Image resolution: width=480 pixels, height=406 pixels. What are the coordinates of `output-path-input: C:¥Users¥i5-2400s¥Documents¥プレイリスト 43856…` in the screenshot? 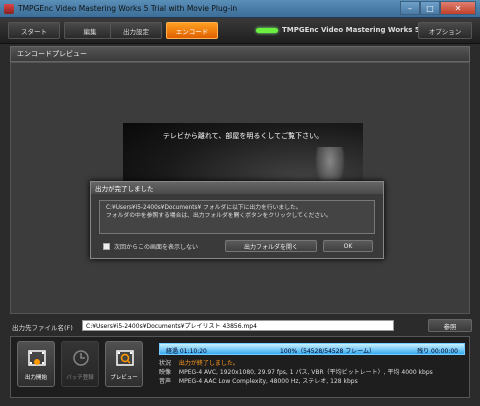 It's located at (238, 325).